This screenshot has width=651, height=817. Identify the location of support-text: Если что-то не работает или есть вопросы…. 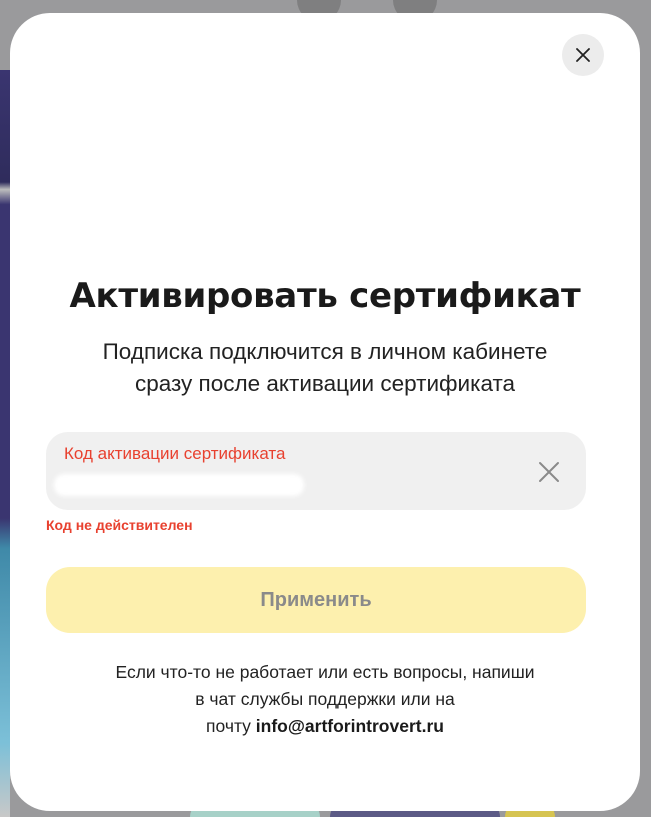
(325, 699).